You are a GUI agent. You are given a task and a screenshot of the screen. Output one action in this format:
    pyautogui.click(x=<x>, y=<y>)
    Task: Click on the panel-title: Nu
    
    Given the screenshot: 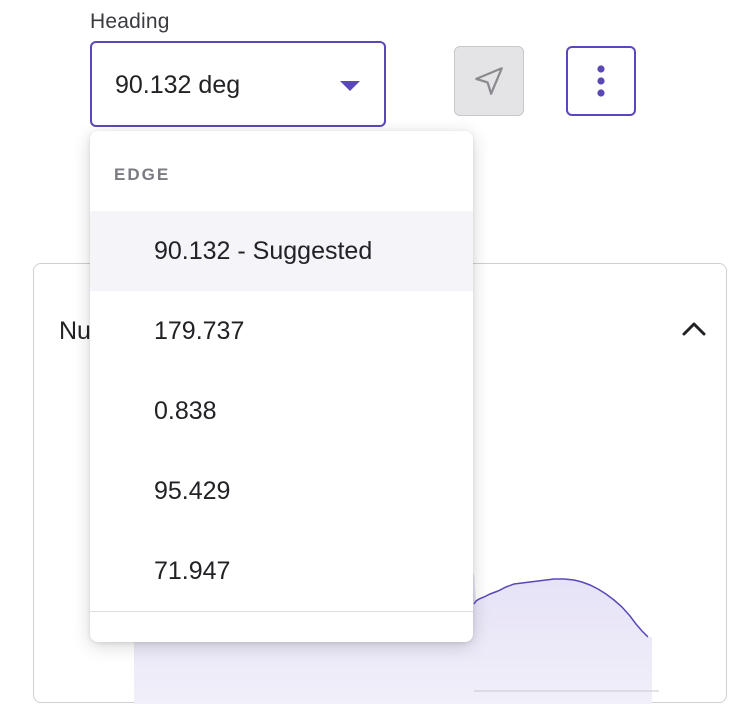 What is the action you would take?
    pyautogui.click(x=75, y=331)
    